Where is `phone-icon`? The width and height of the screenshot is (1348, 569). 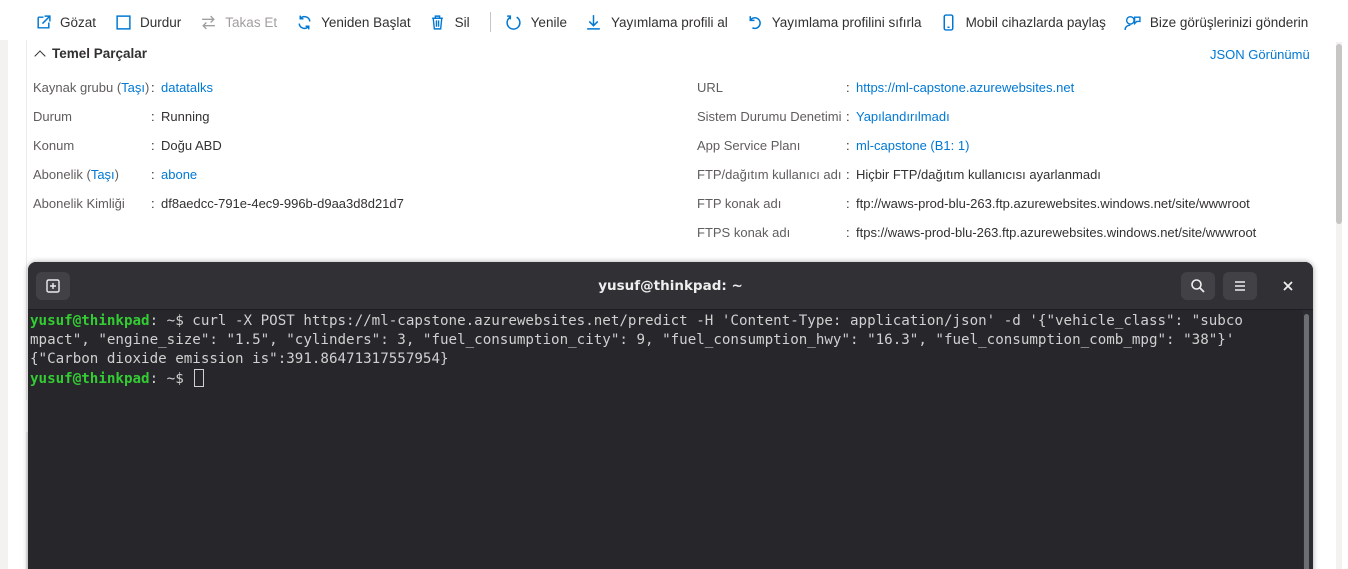 phone-icon is located at coordinates (949, 22).